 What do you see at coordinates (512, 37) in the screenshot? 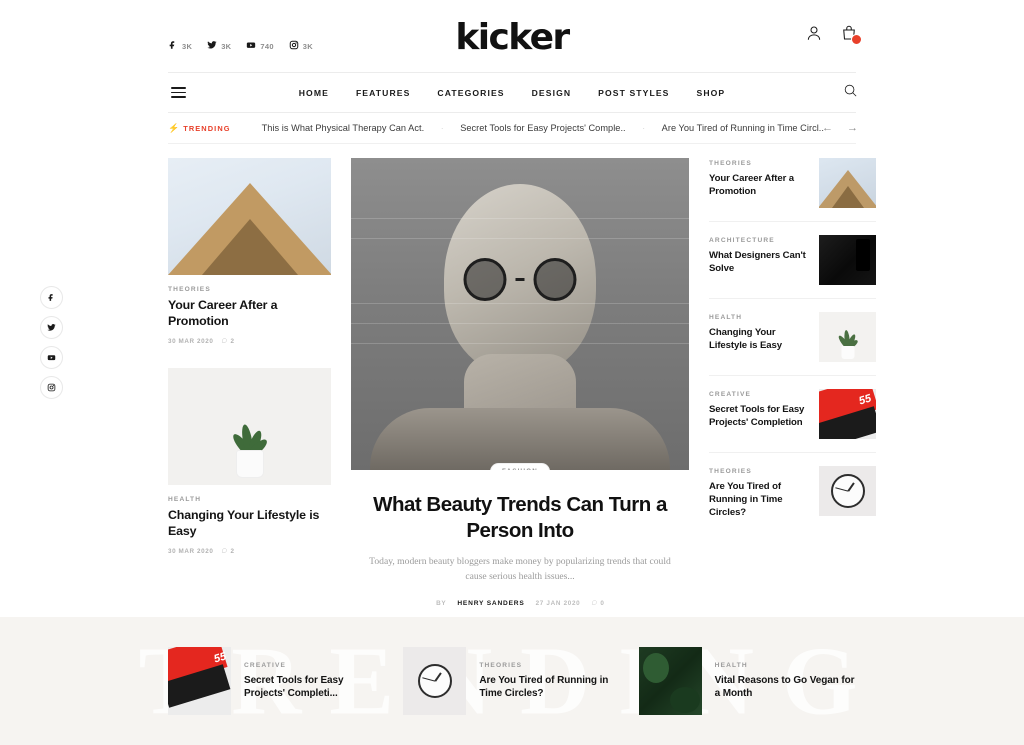
I see `site-logo: kicker` at bounding box center [512, 37].